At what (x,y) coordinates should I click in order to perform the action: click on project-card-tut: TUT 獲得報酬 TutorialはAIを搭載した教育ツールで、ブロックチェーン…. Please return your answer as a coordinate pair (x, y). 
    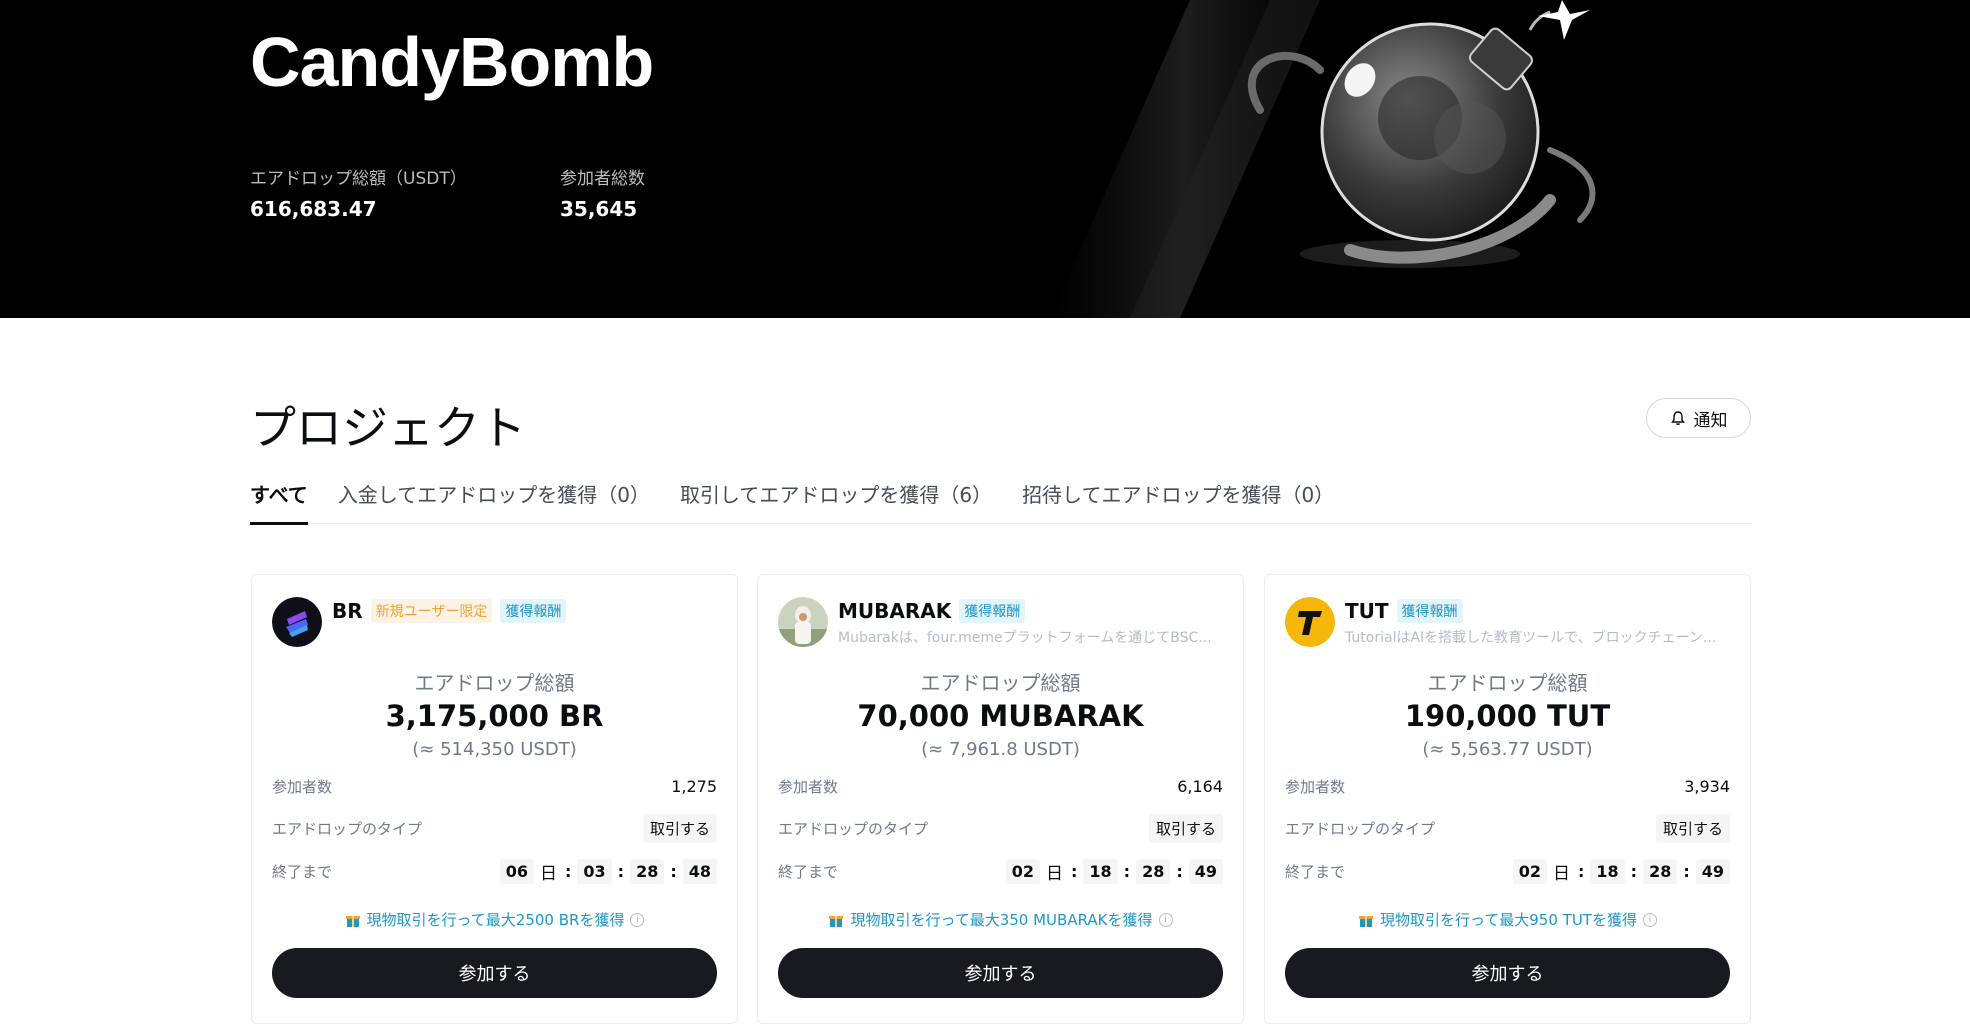
    Looking at the image, I should click on (1507, 799).